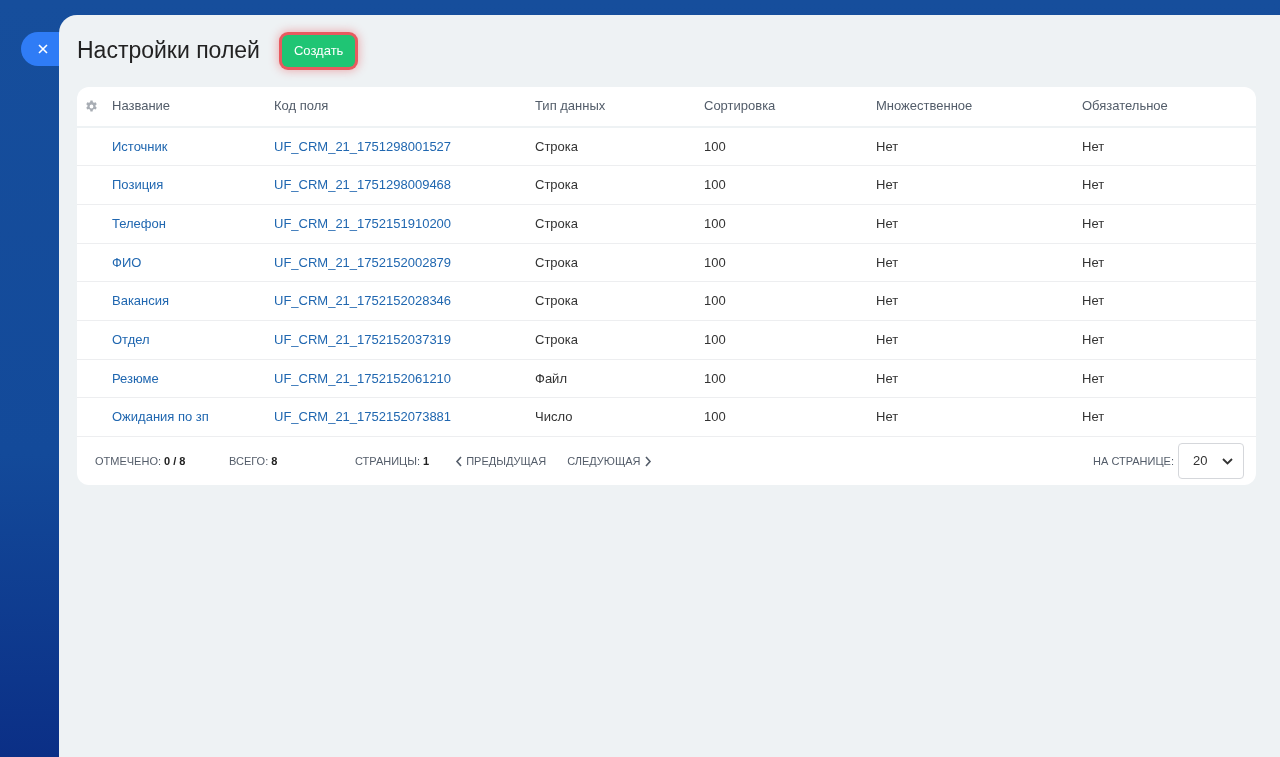 This screenshot has height=757, width=1280. What do you see at coordinates (254, 461) in the screenshot?
I see `total-count: ВСЕГО: 8` at bounding box center [254, 461].